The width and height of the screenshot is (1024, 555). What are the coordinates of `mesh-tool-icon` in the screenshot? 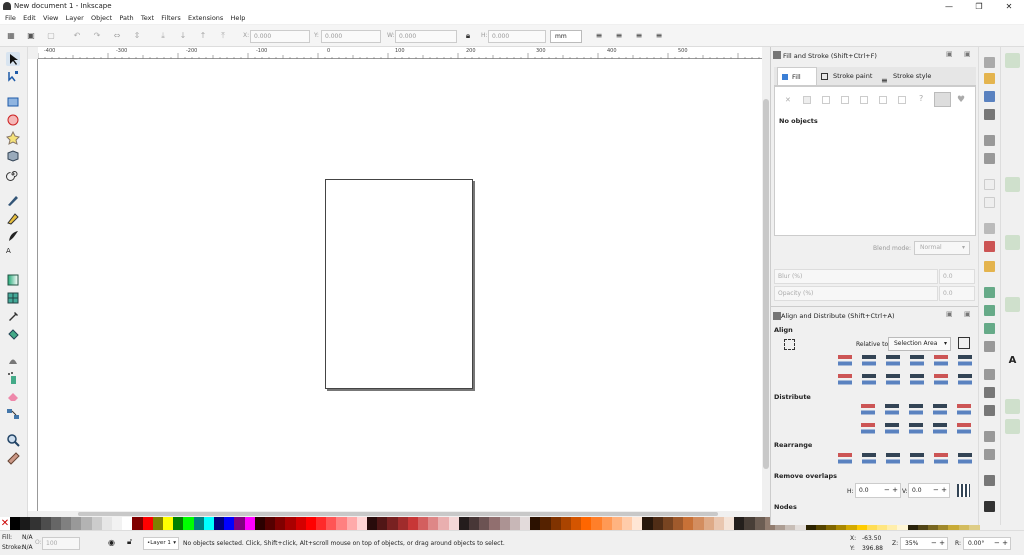 It's located at (13, 298).